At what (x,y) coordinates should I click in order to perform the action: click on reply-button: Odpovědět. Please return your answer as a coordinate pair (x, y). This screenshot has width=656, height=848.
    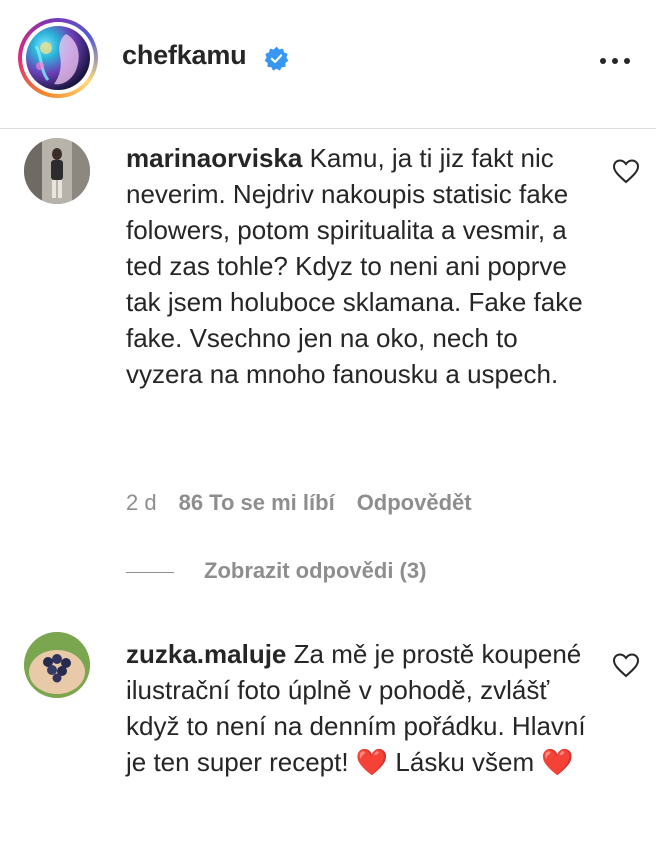
    Looking at the image, I should click on (414, 502).